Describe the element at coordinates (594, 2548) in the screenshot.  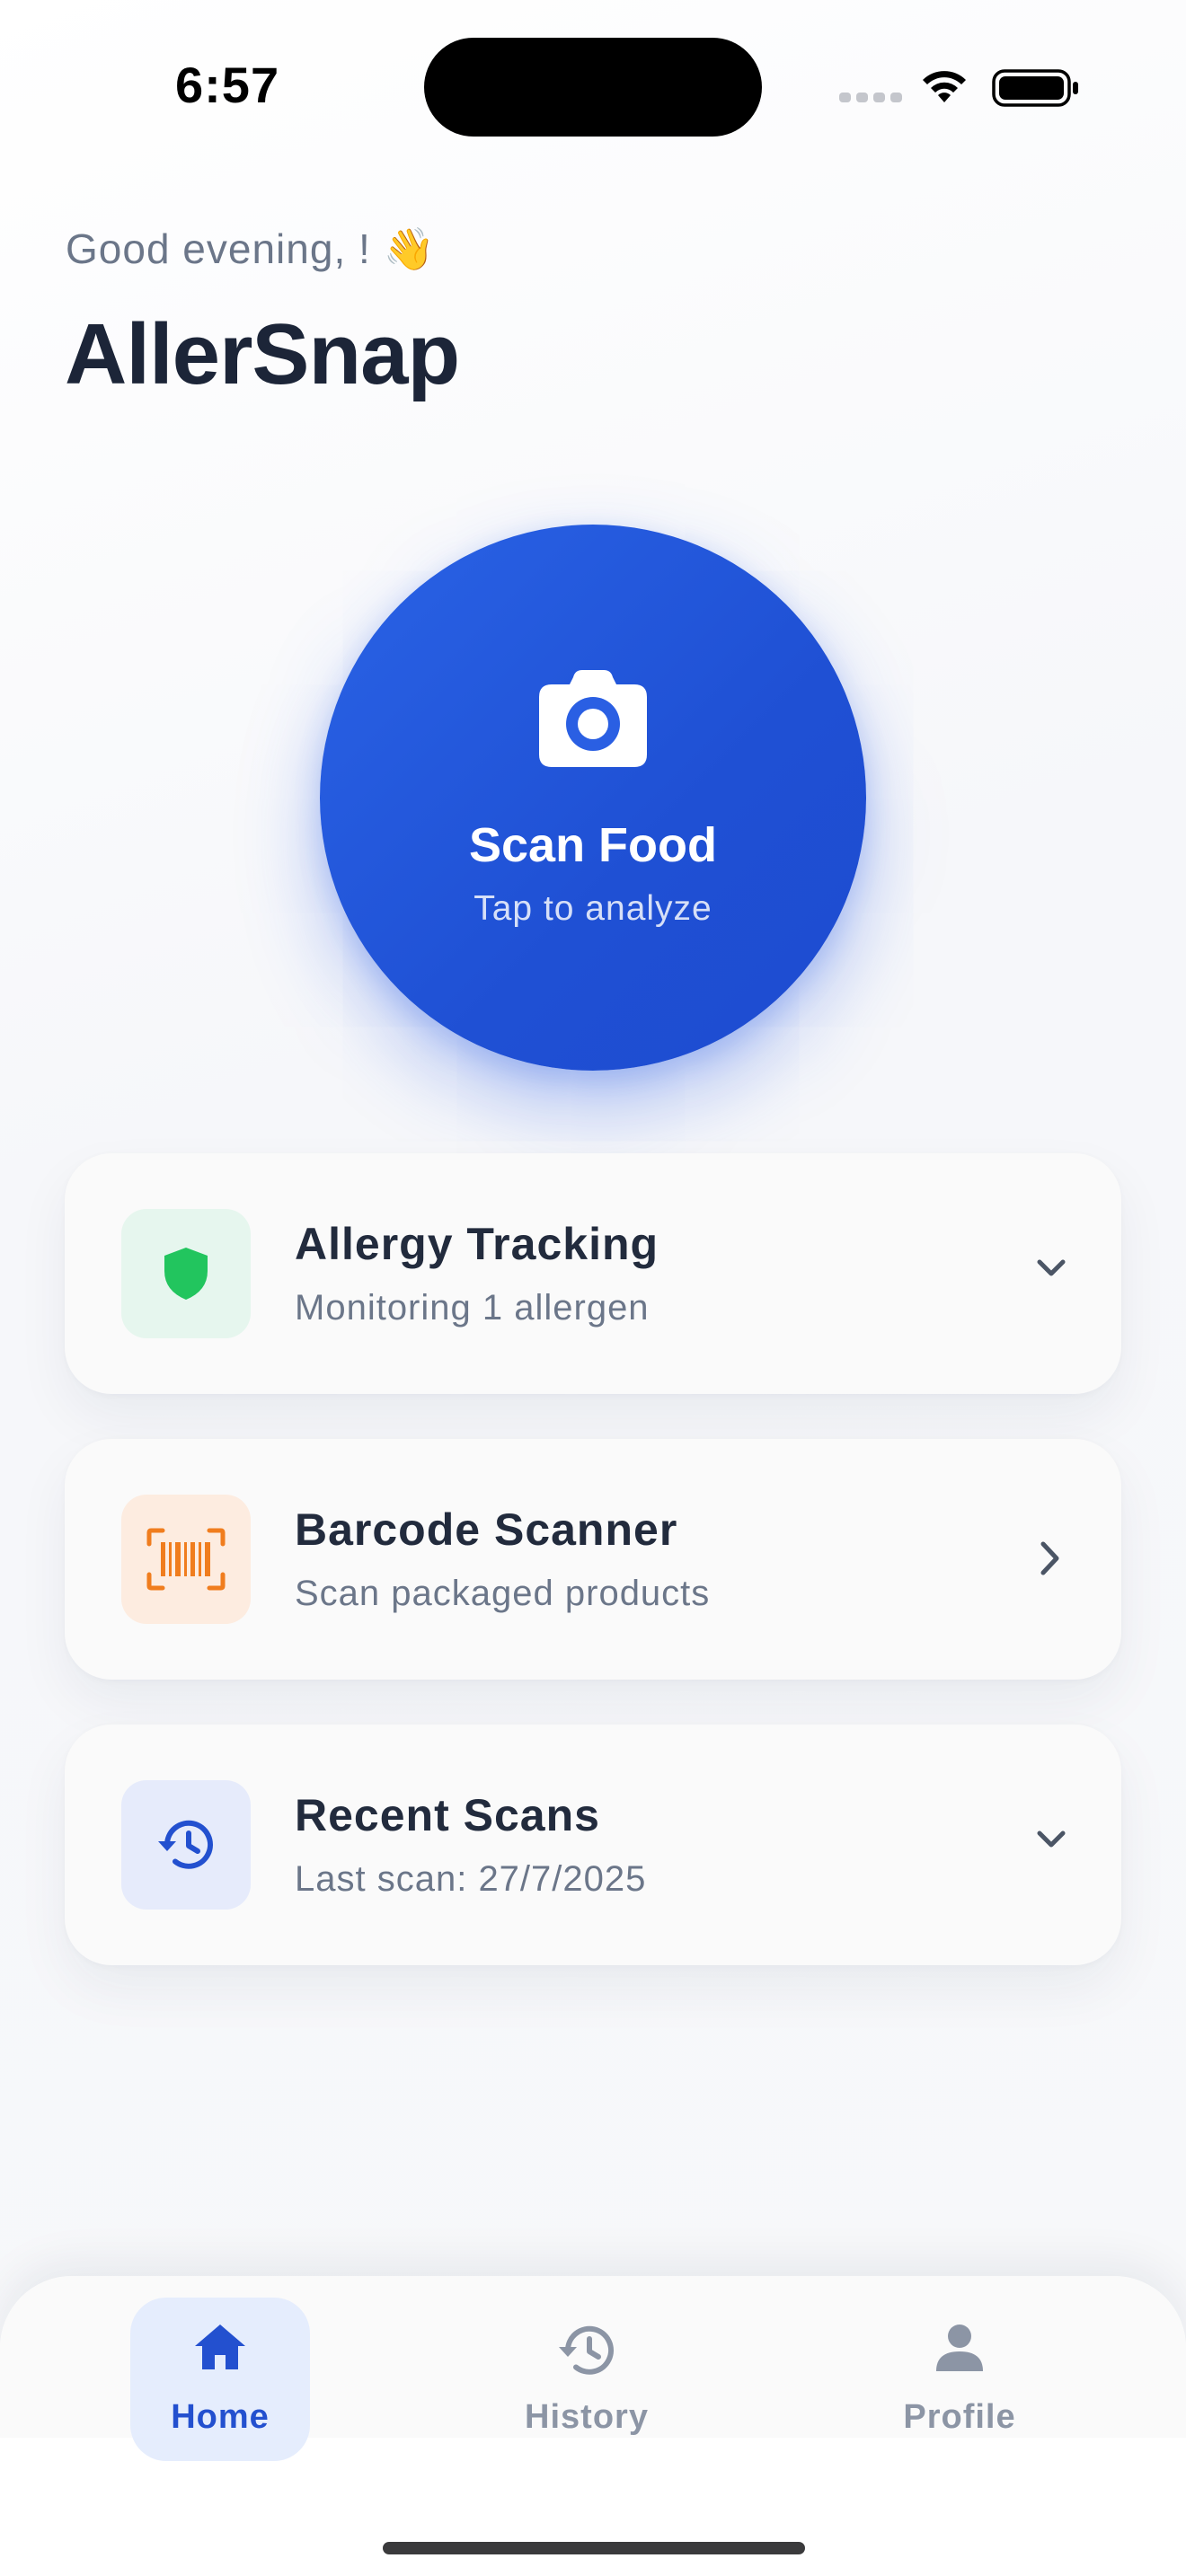
I see `home-indicator` at that location.